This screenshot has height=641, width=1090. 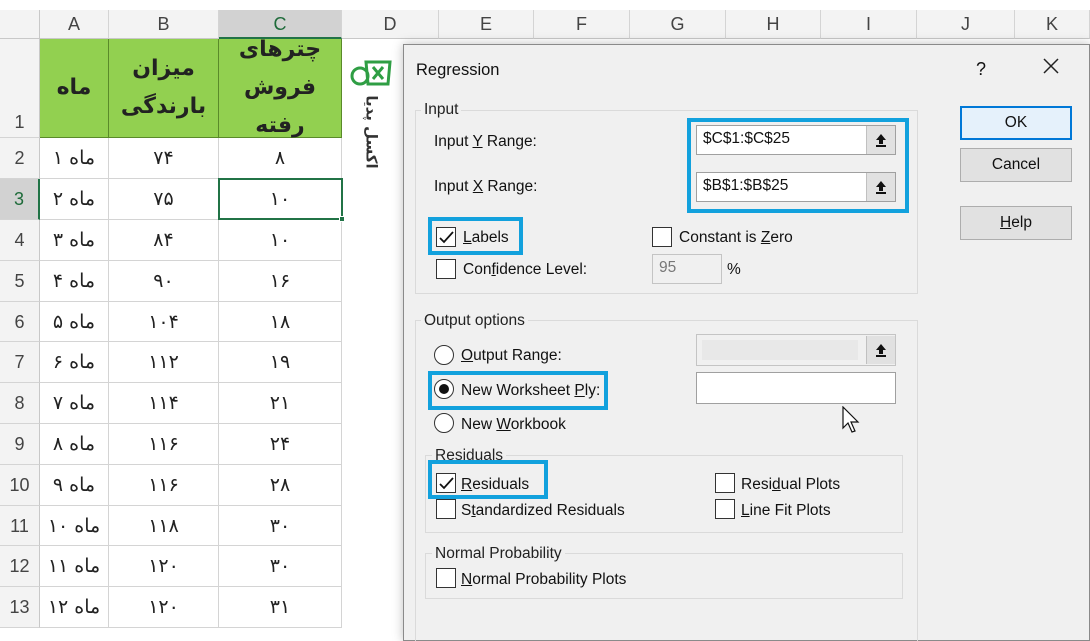 What do you see at coordinates (20, 199) in the screenshot?
I see `row-header-3: 3` at bounding box center [20, 199].